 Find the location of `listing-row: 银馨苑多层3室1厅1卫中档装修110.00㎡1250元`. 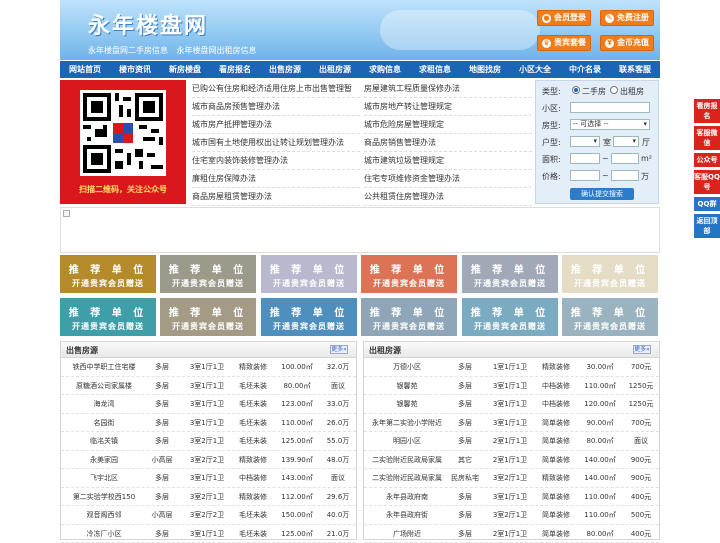

listing-row: 银馨苑多层3室1厅1卫中档装修110.00㎡1250元 is located at coordinates (511, 386).